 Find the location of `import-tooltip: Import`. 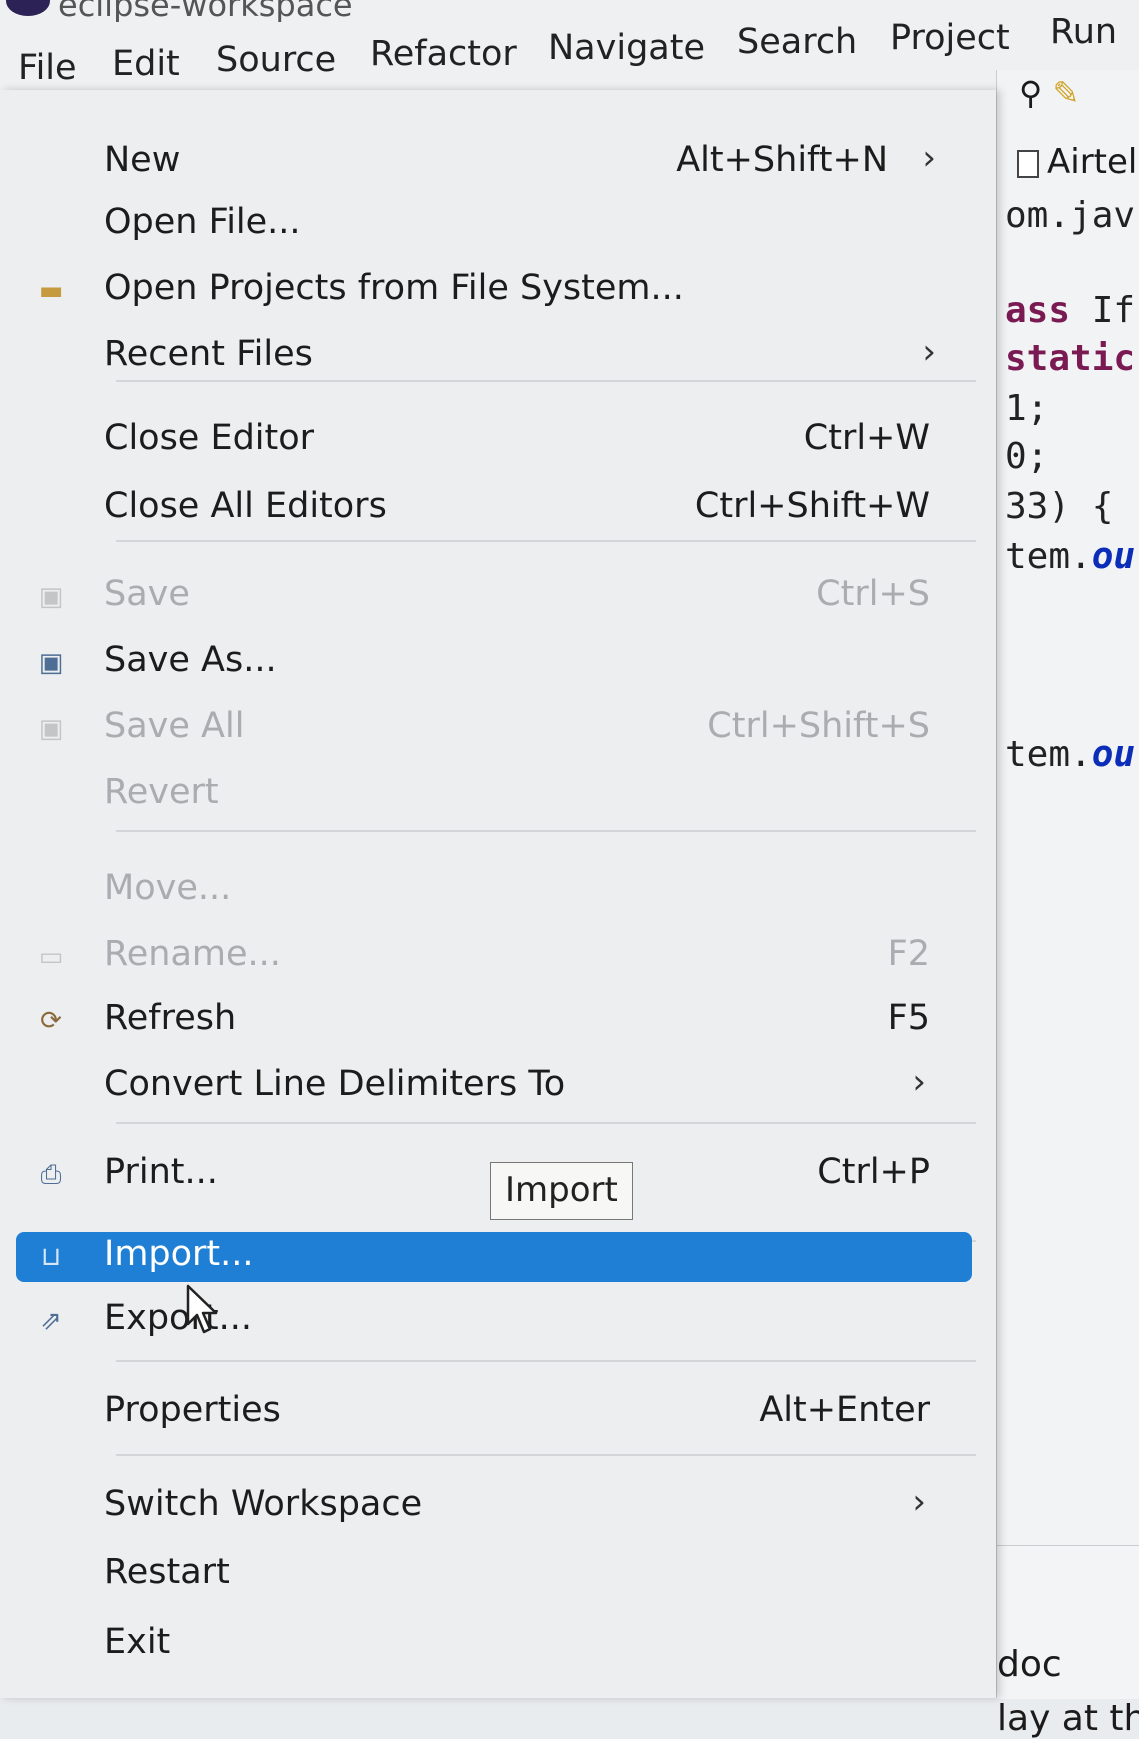

import-tooltip: Import is located at coordinates (561, 1191).